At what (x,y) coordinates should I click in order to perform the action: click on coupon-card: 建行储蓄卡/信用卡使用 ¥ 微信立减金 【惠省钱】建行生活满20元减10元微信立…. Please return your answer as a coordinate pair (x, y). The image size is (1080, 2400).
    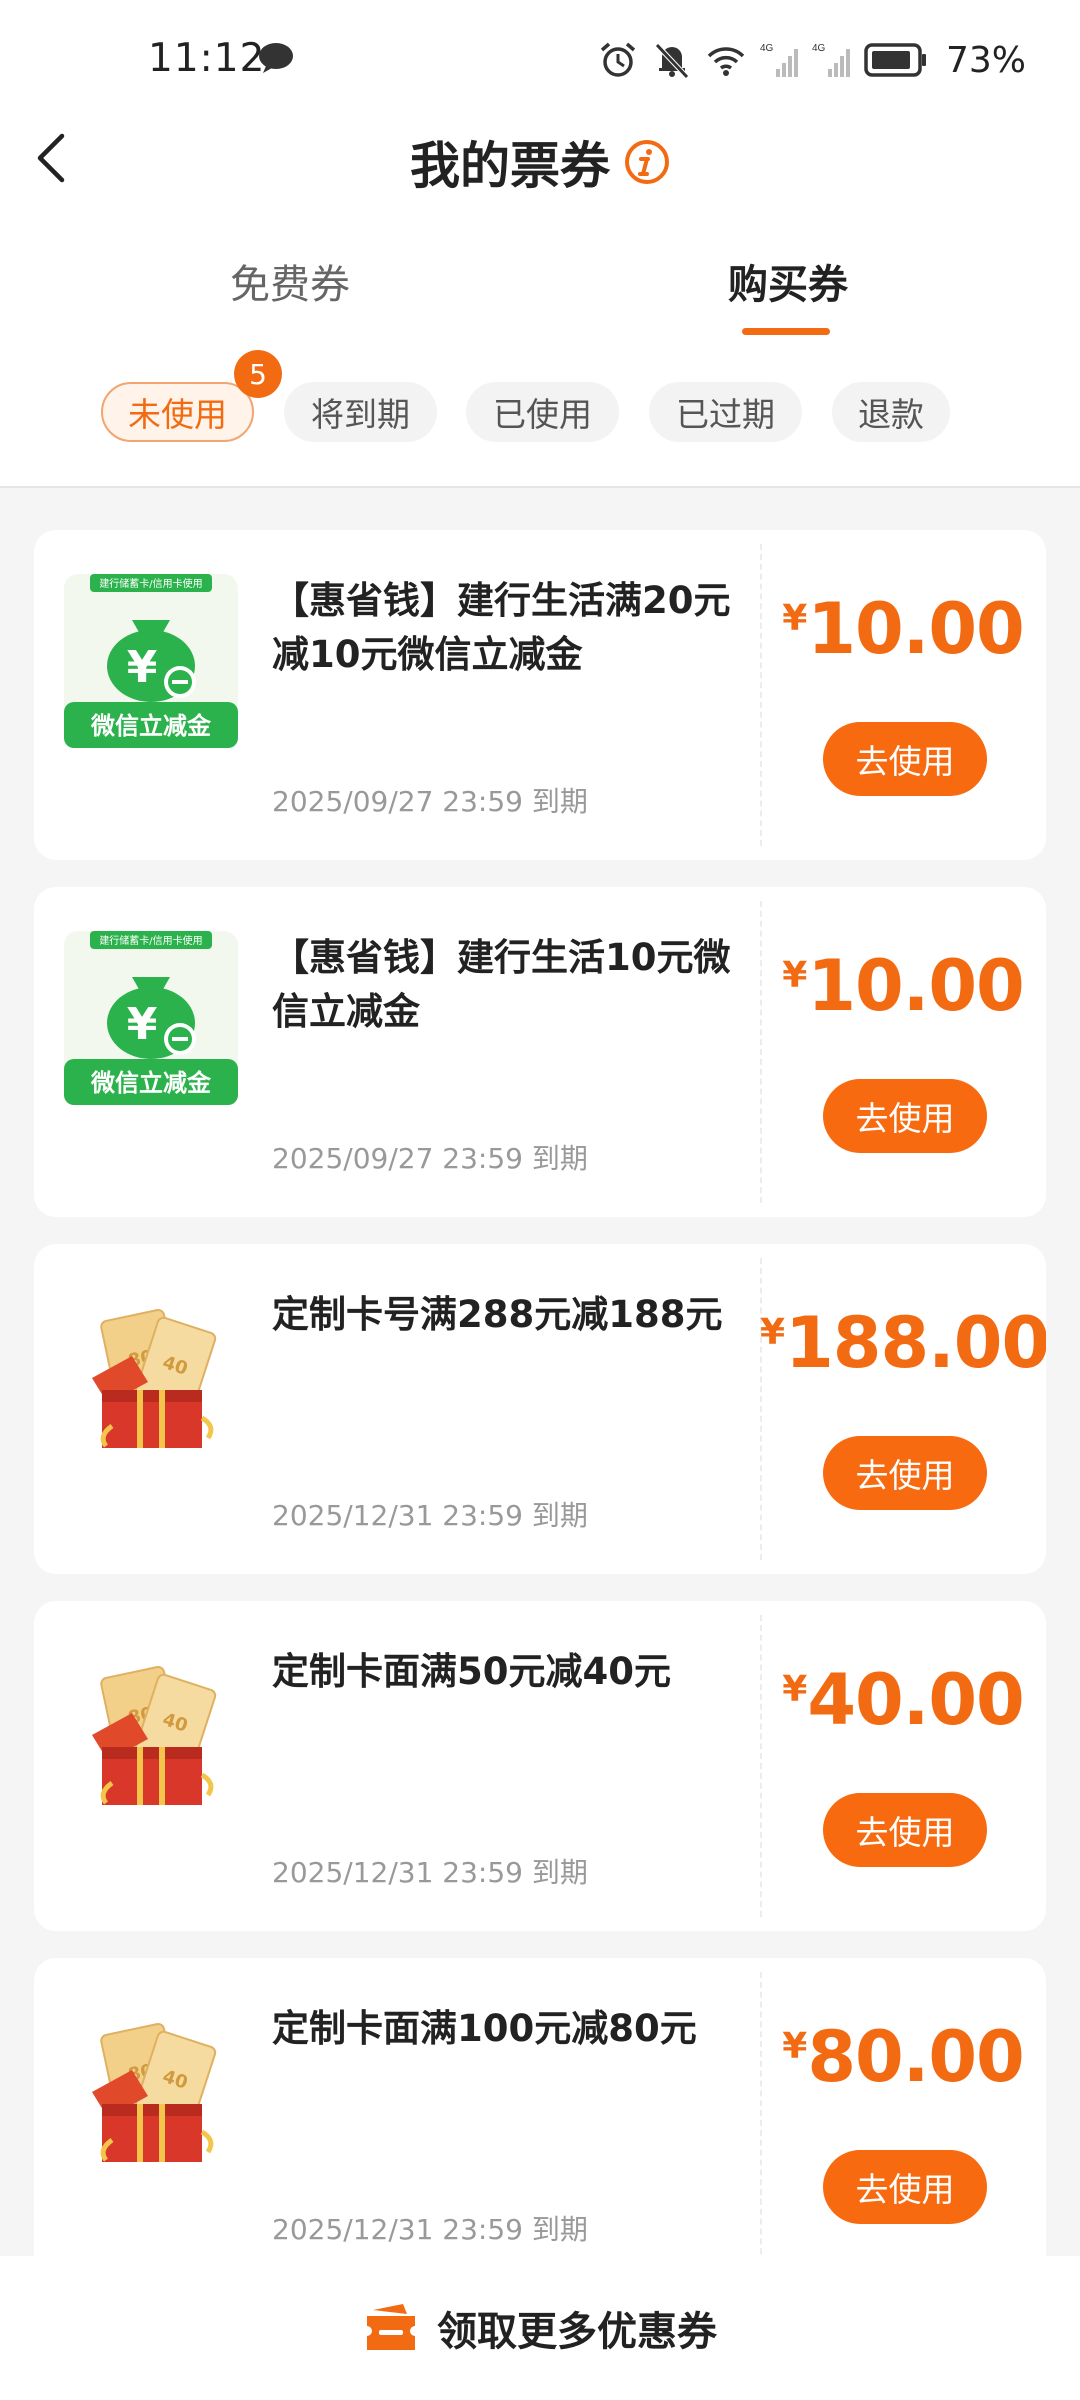
    Looking at the image, I should click on (540, 695).